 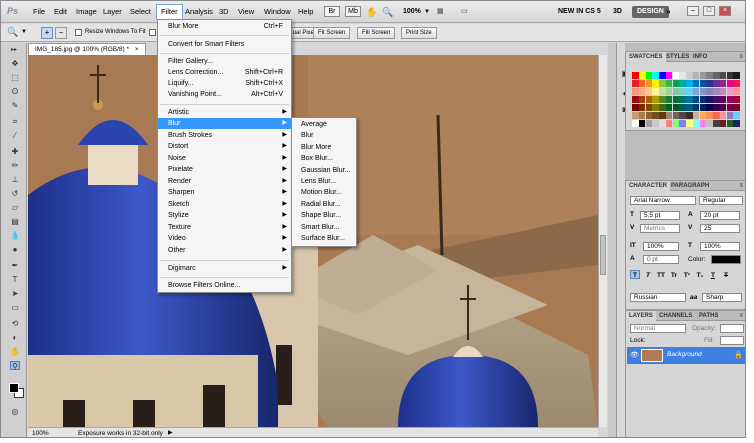 What do you see at coordinates (603, 255) in the screenshot?
I see `scrollbar-thumb` at bounding box center [603, 255].